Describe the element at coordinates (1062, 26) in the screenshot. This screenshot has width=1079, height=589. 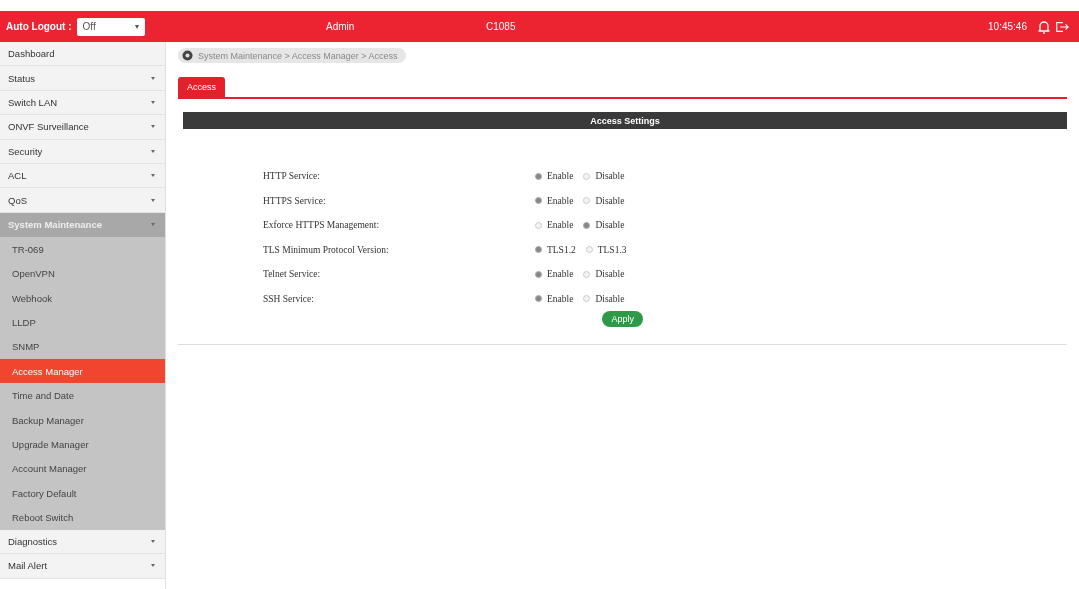
I see `logout-icon` at that location.